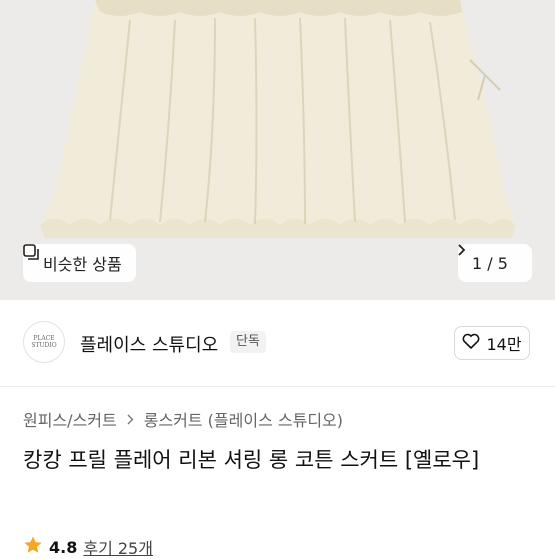  Describe the element at coordinates (63, 547) in the screenshot. I see `rating-score: 4.8` at that location.